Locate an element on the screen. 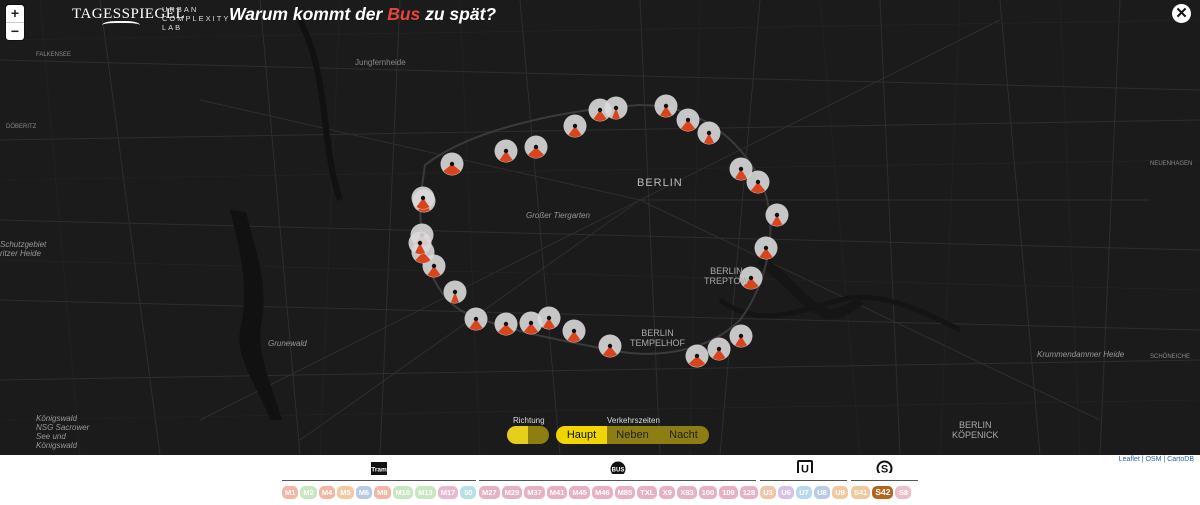  ubahn-line-chips: U3 U6 U7 U8 U9 is located at coordinates (804, 492).